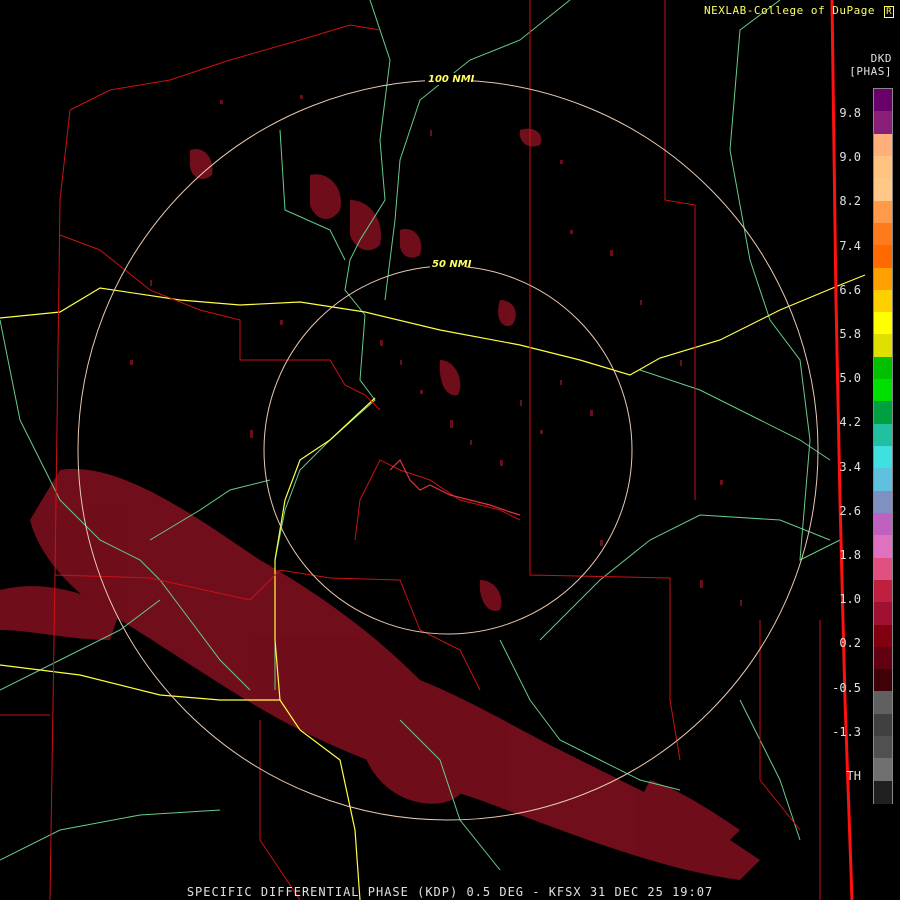  I want to click on legend-tick-label: 5.0, so click(850, 378).